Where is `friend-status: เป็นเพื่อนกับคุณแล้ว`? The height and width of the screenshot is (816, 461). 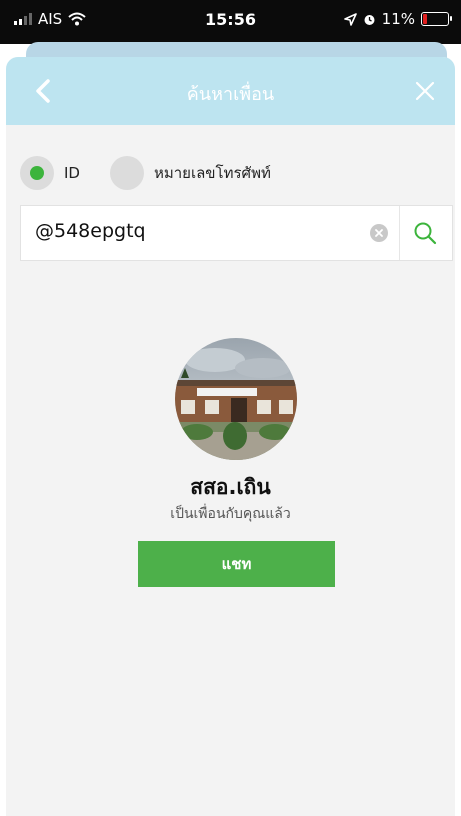
friend-status: เป็นเพื่อนกับคุณแล้ว is located at coordinates (230, 514).